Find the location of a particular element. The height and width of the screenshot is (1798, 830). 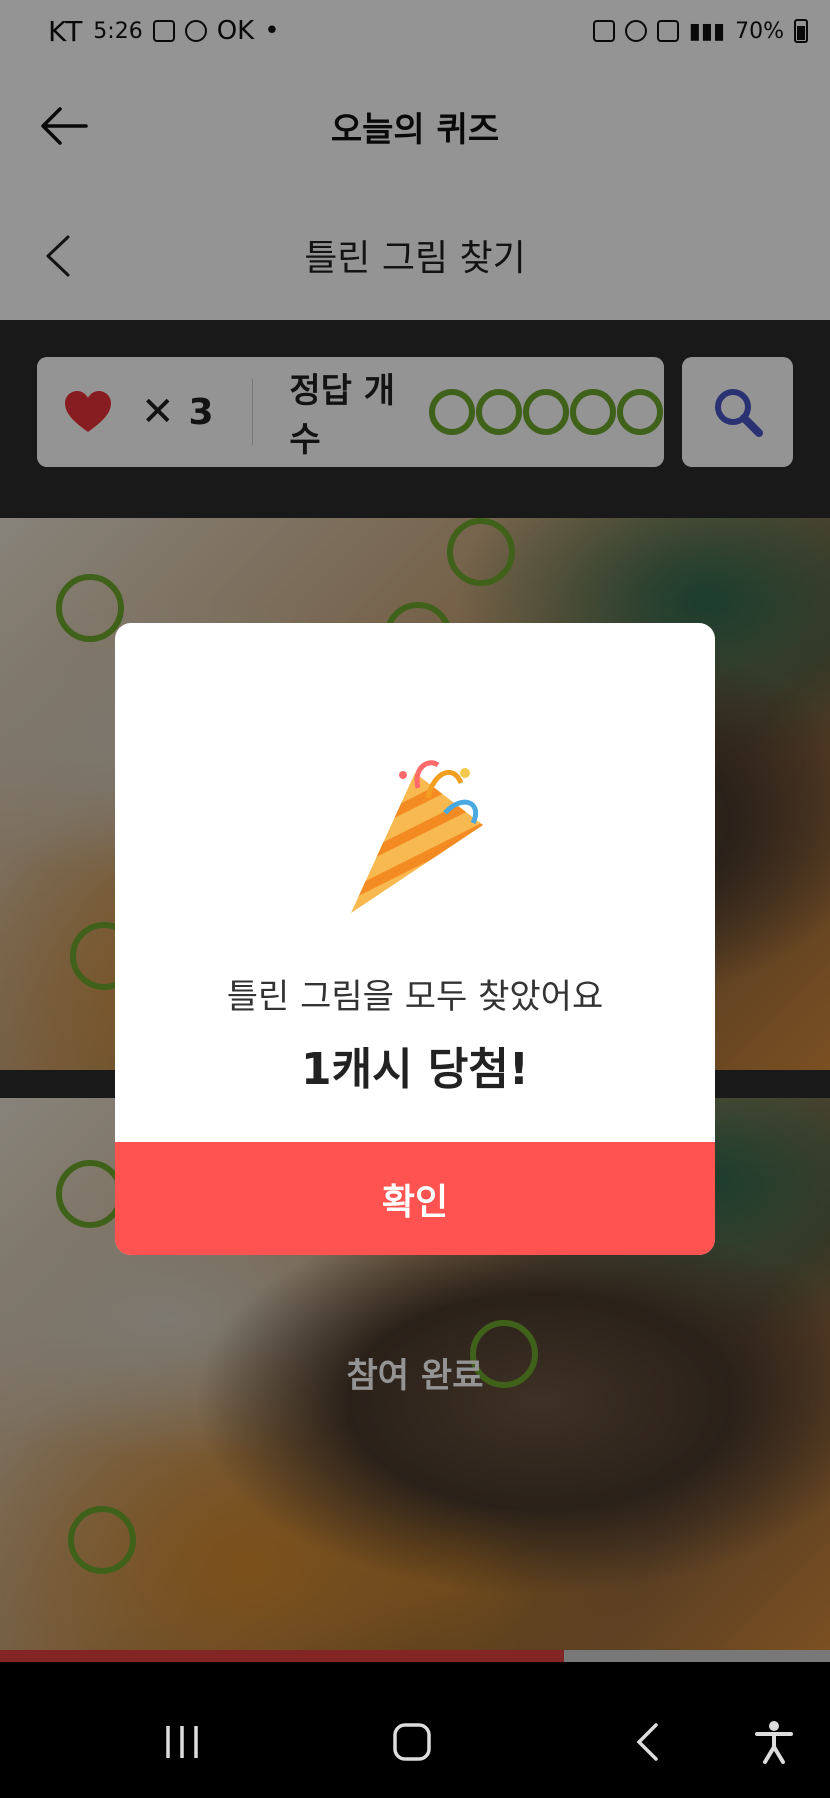

accessibility-button is located at coordinates (774, 1742).